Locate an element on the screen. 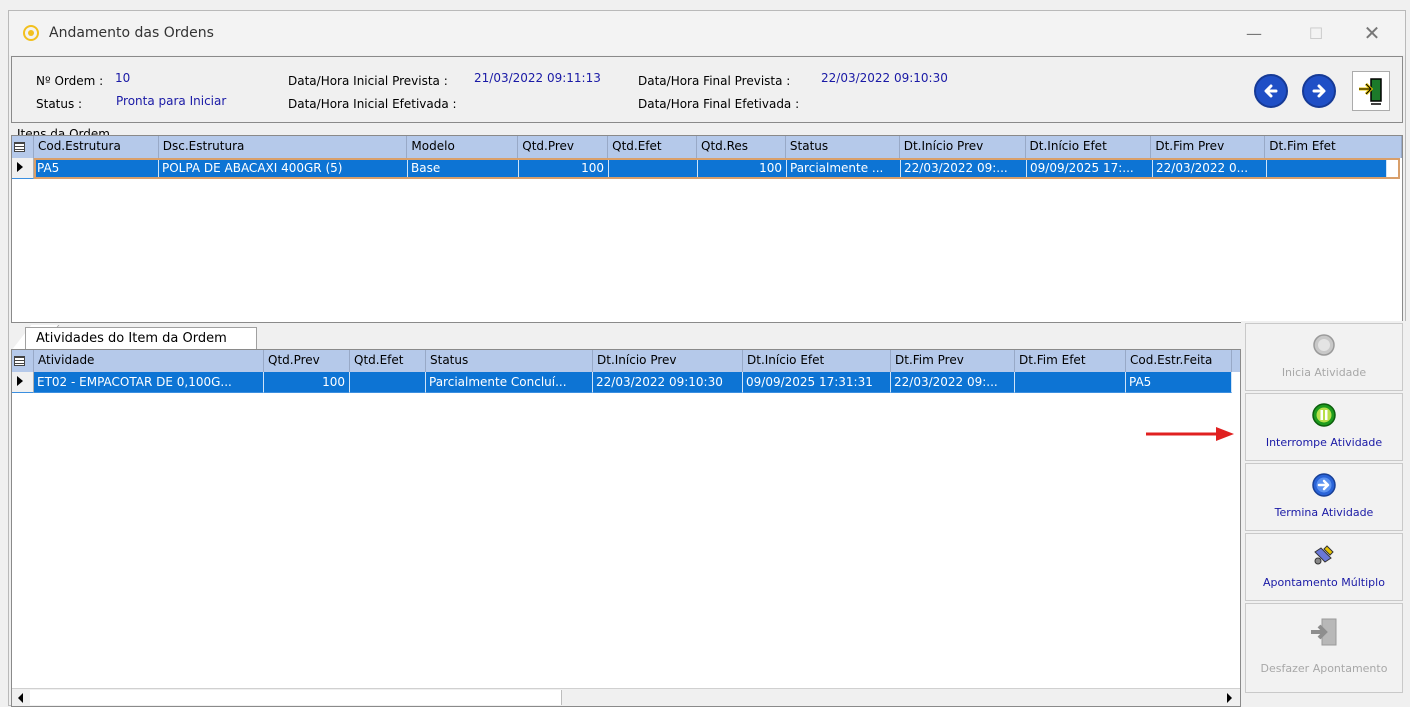 Image resolution: width=1410 pixels, height=707 pixels. col-atividade: Atividade is located at coordinates (149, 361).